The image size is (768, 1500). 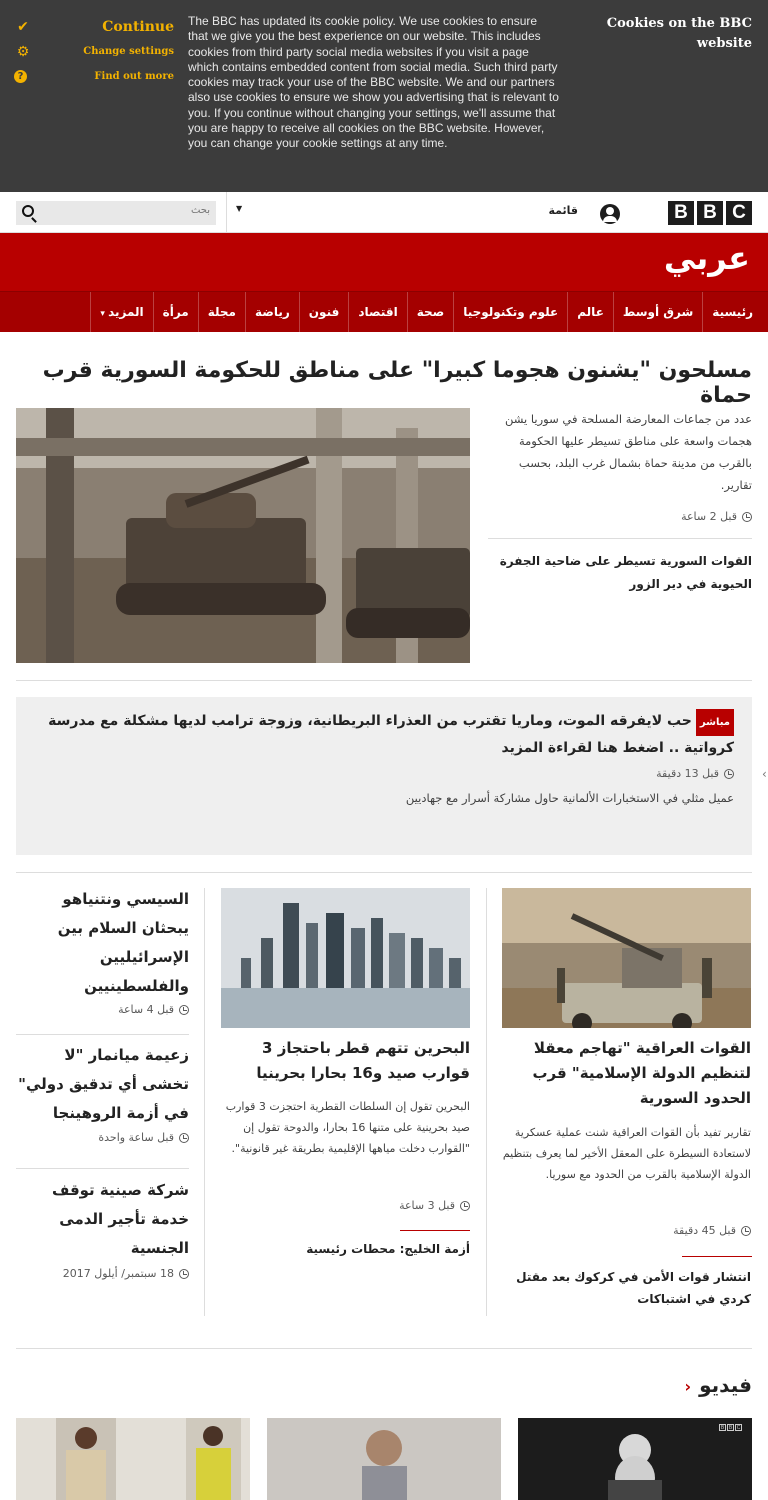 What do you see at coordinates (23, 51) in the screenshot?
I see `gear-icon: ⚙` at bounding box center [23, 51].